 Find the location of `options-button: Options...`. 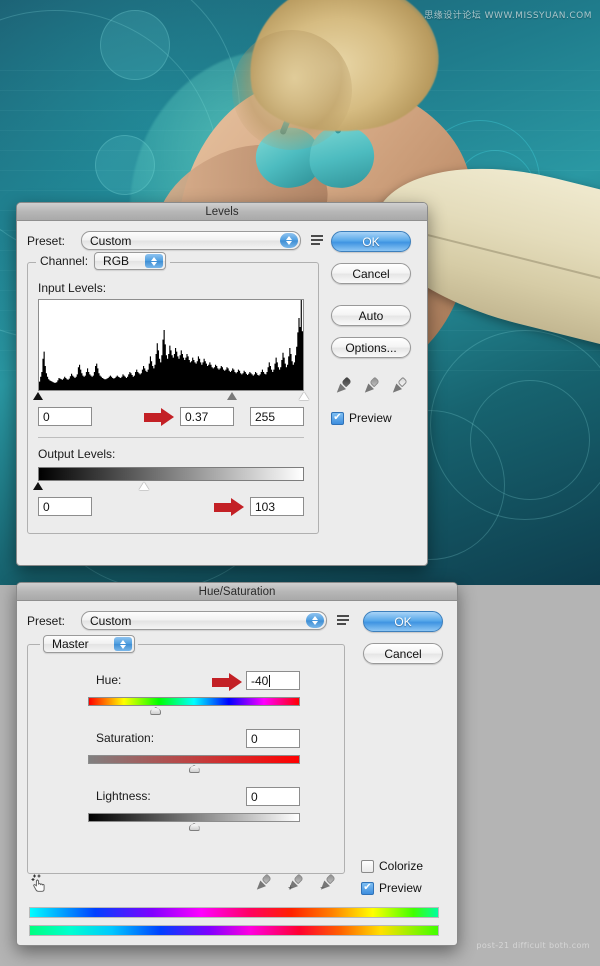

options-button: Options... is located at coordinates (371, 347).